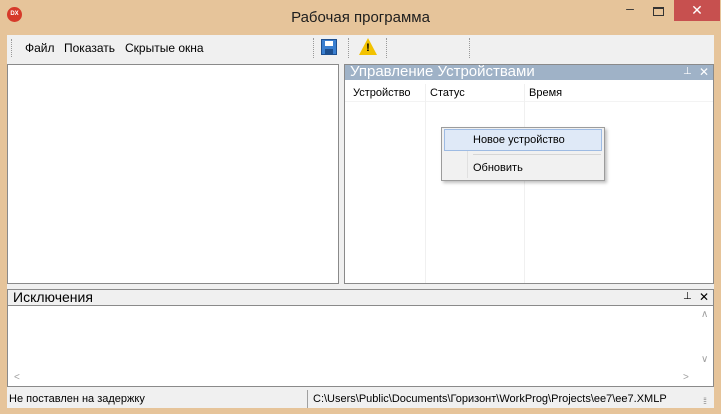  I want to click on menu-file: Файл, so click(40, 48).